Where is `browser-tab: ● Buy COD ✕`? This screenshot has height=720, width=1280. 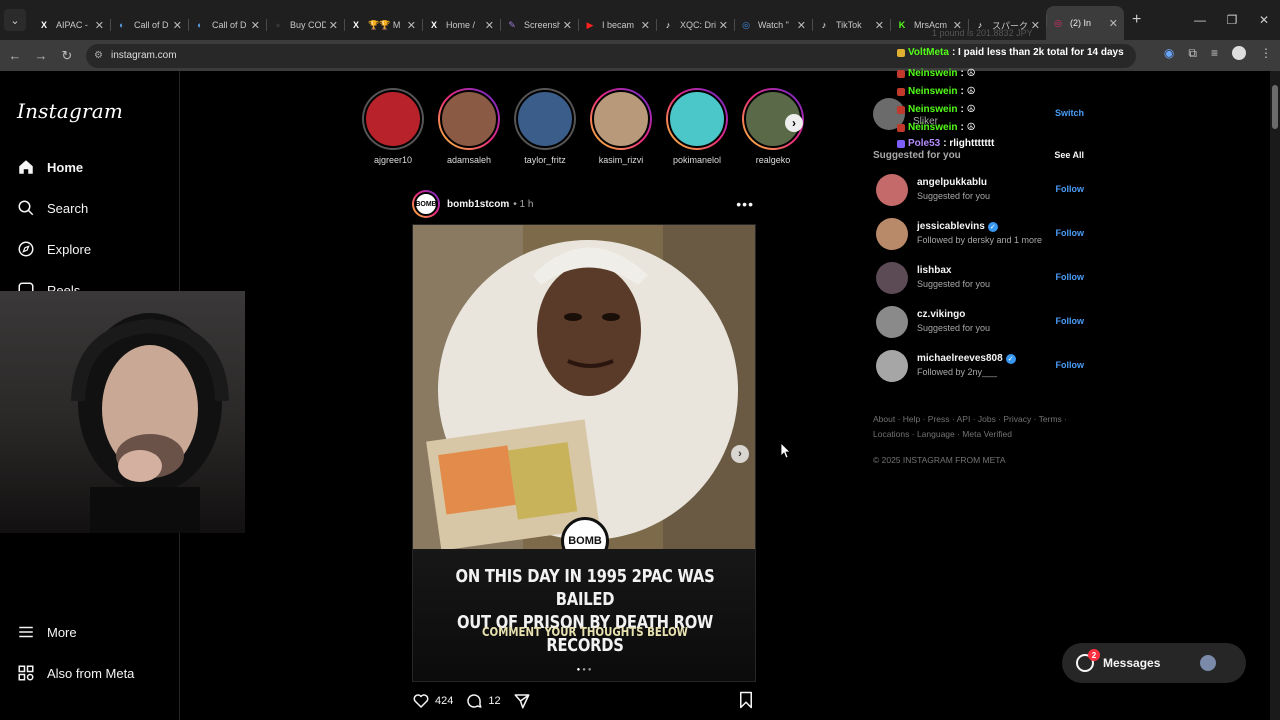
browser-tab: ● Buy COD ✕ is located at coordinates (305, 25).